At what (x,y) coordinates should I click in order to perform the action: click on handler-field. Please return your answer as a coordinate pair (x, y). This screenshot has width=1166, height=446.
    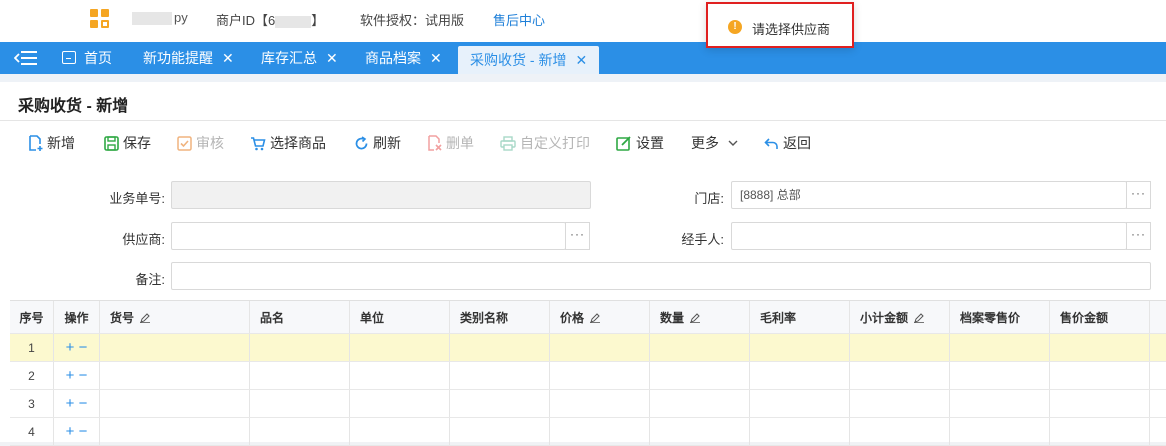
    Looking at the image, I should click on (929, 236).